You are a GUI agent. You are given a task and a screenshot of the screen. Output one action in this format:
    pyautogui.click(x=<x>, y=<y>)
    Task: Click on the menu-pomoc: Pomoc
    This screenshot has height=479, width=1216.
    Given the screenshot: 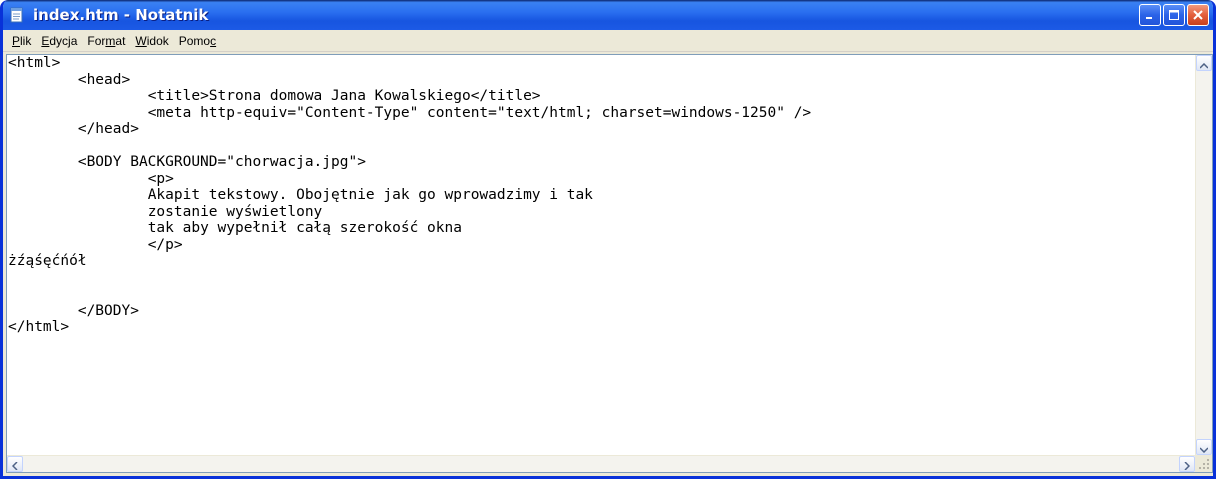 What is the action you would take?
    pyautogui.click(x=197, y=41)
    